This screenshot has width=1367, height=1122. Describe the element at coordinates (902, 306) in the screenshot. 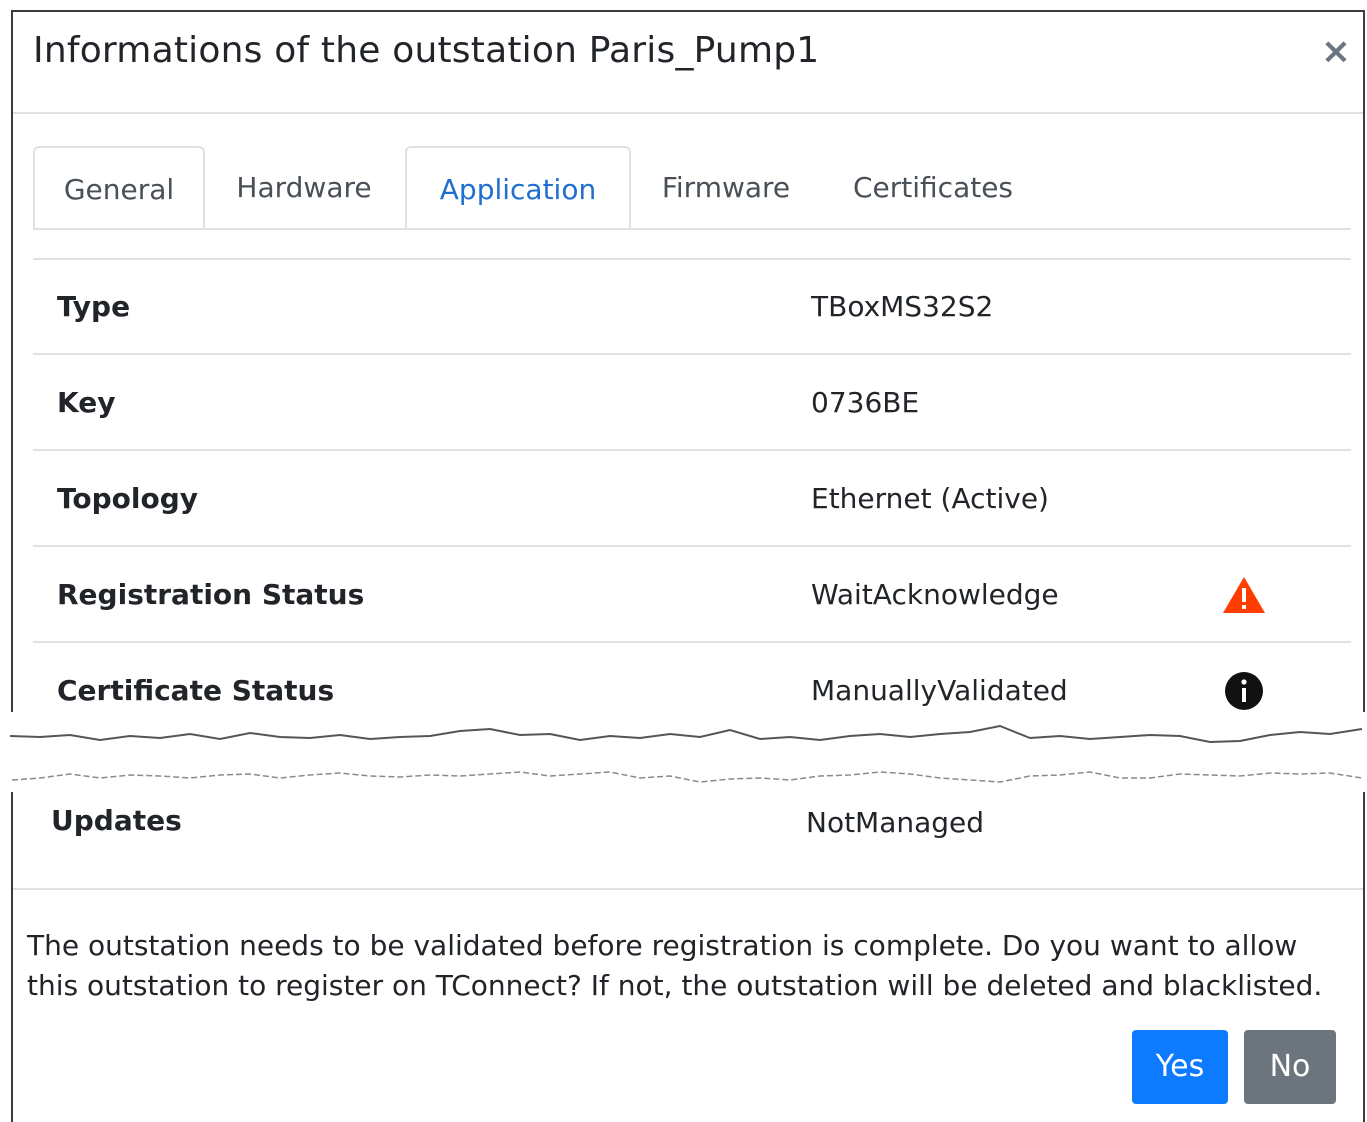

I see `type-value: TBoxMS32S2` at that location.